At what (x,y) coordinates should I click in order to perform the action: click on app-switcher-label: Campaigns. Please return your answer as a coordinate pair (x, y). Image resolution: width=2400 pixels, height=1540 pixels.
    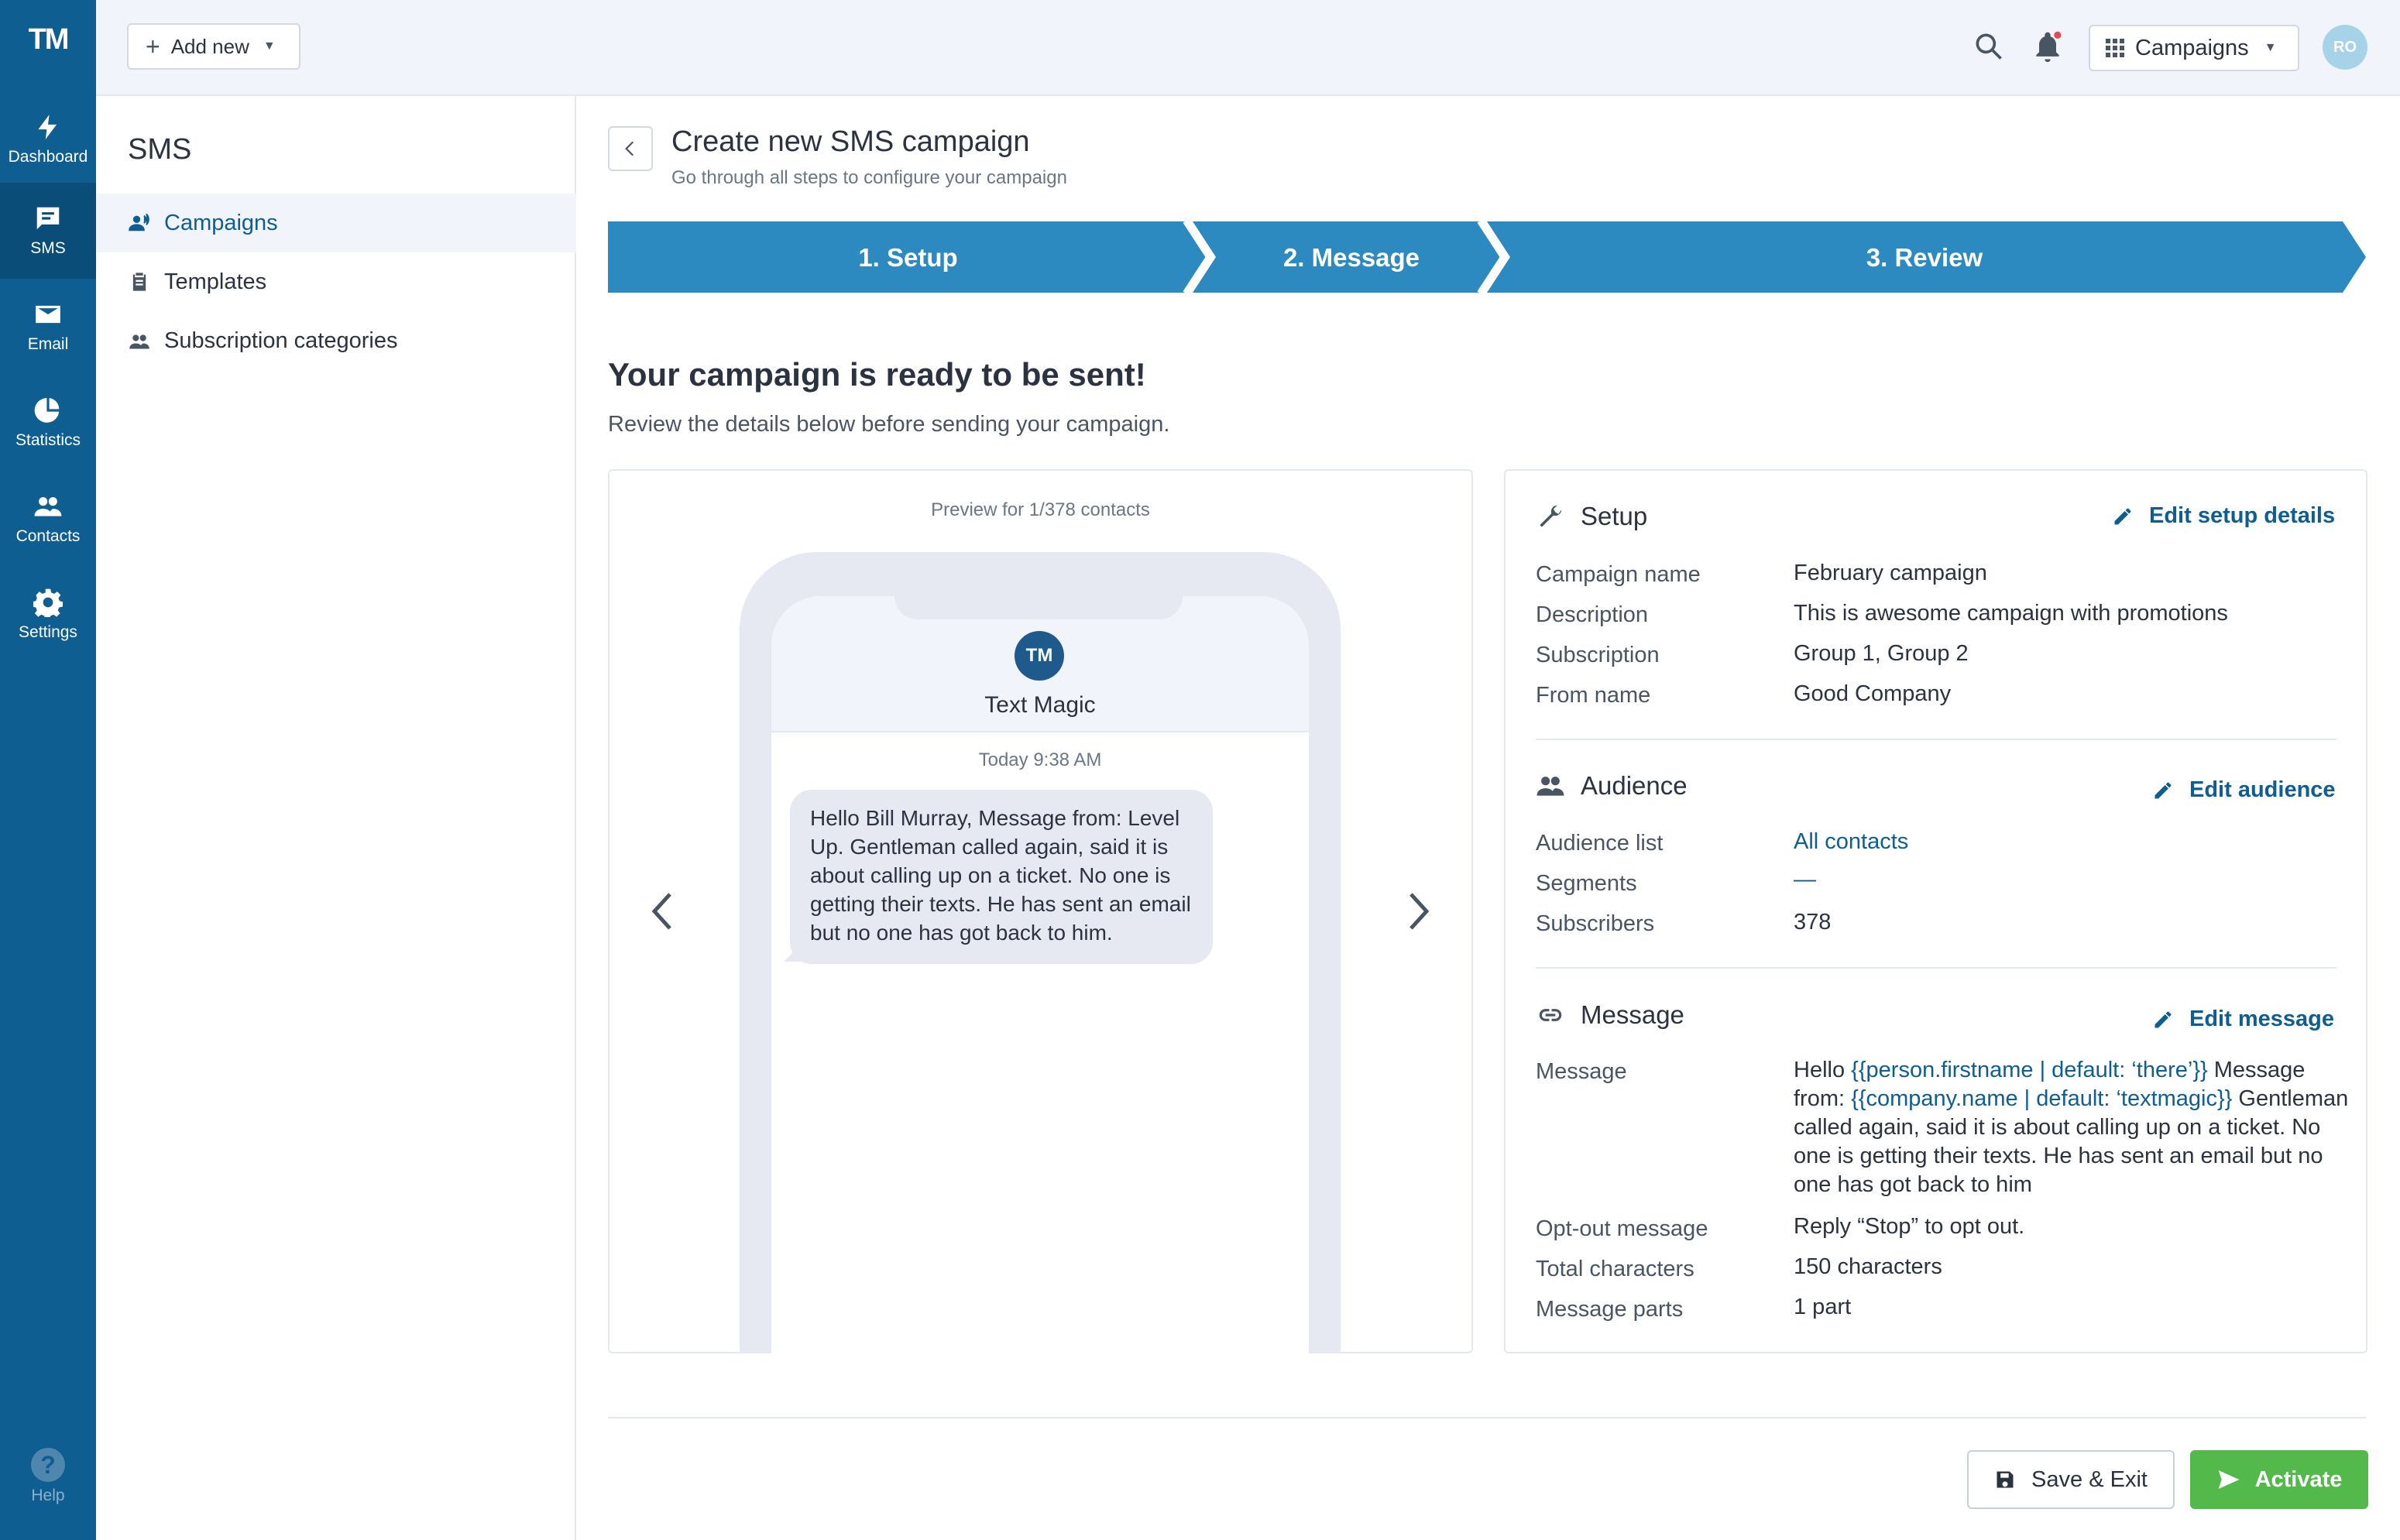
    Looking at the image, I should click on (2192, 48).